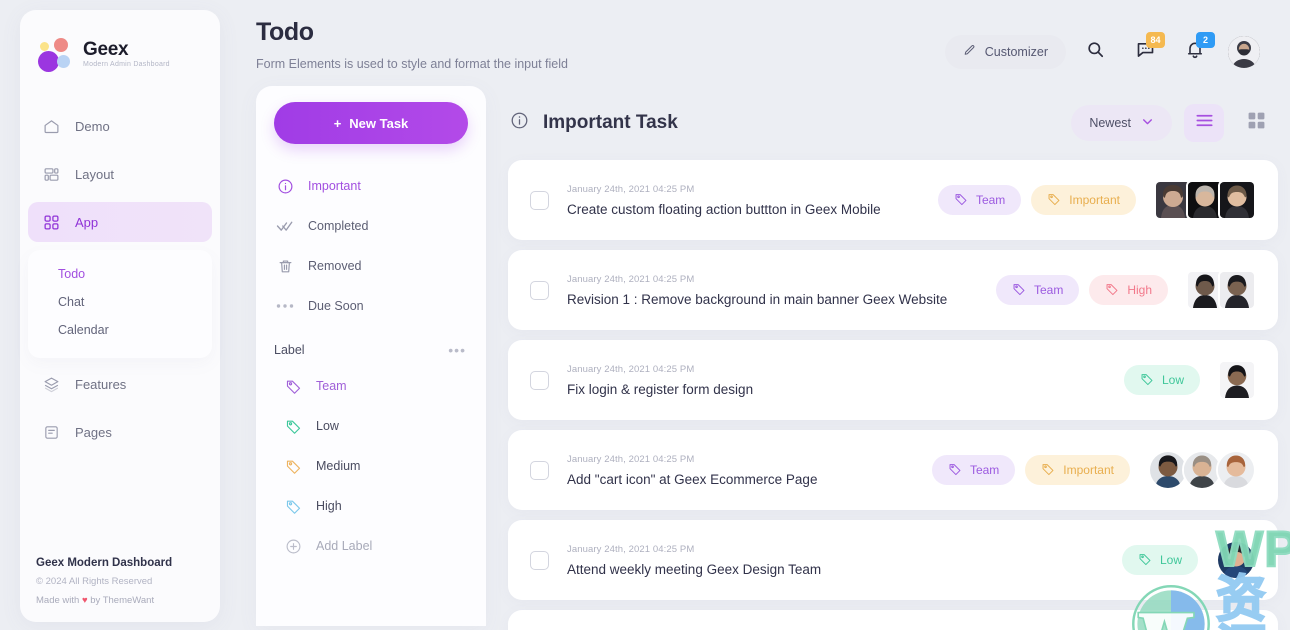  I want to click on view-toggle-grid, so click(1256, 123).